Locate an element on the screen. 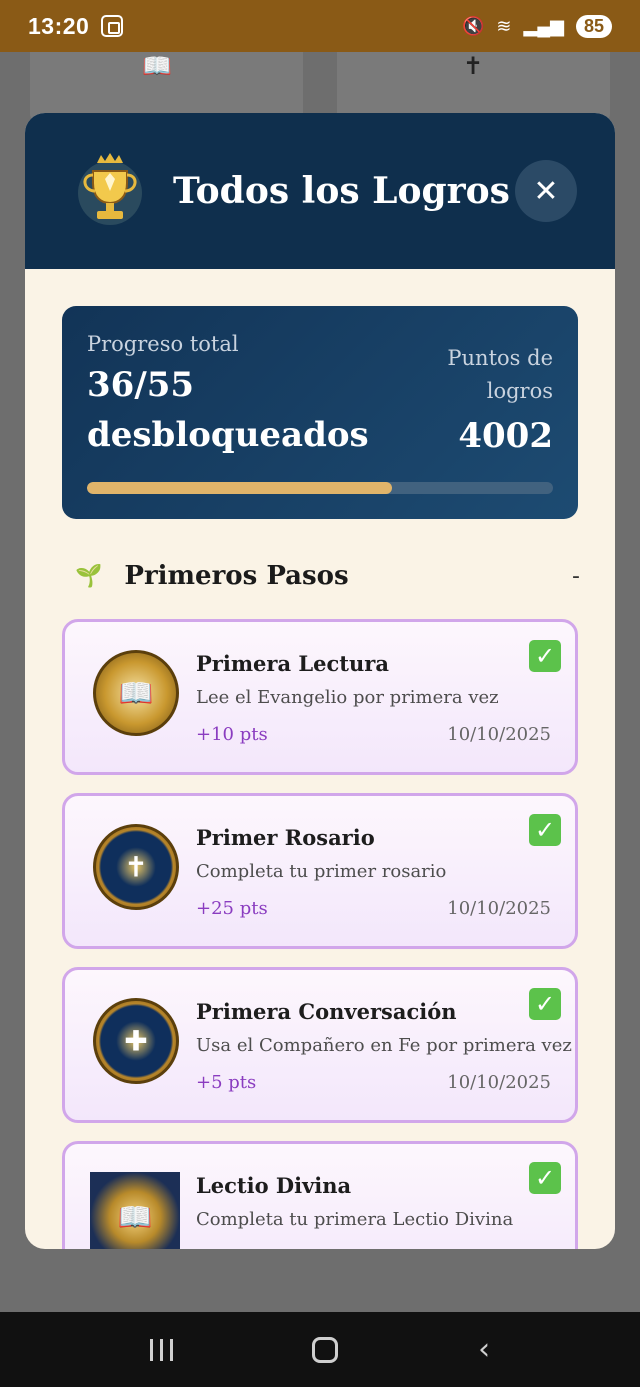 This screenshot has width=640, height=1387. achievement-description: Lee el Evangelio por primera vez is located at coordinates (347, 697).